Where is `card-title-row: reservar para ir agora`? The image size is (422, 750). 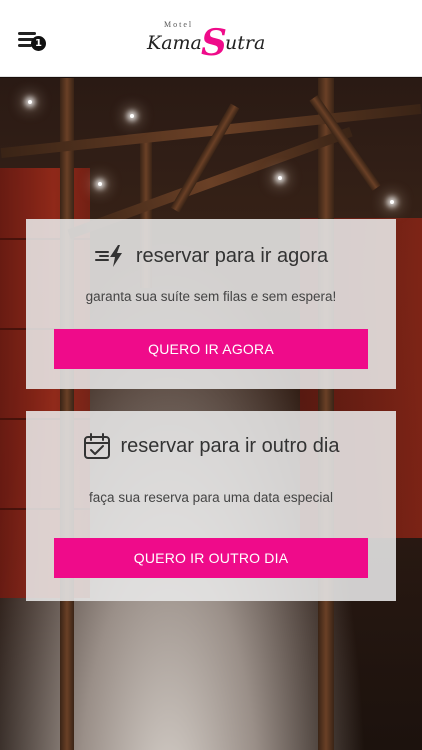
card-title-row: reservar para ir agora is located at coordinates (211, 256).